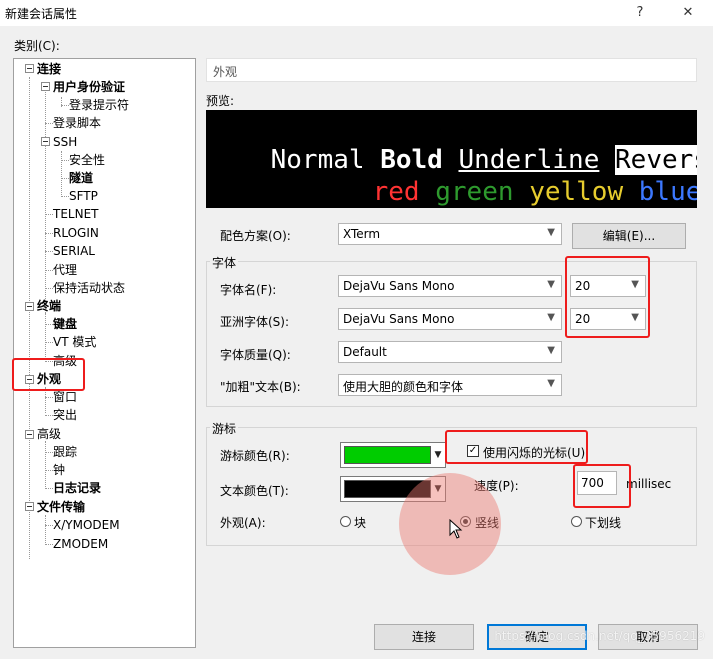 The height and width of the screenshot is (659, 713). I want to click on tree-item-highlight: 突出, so click(65, 415).